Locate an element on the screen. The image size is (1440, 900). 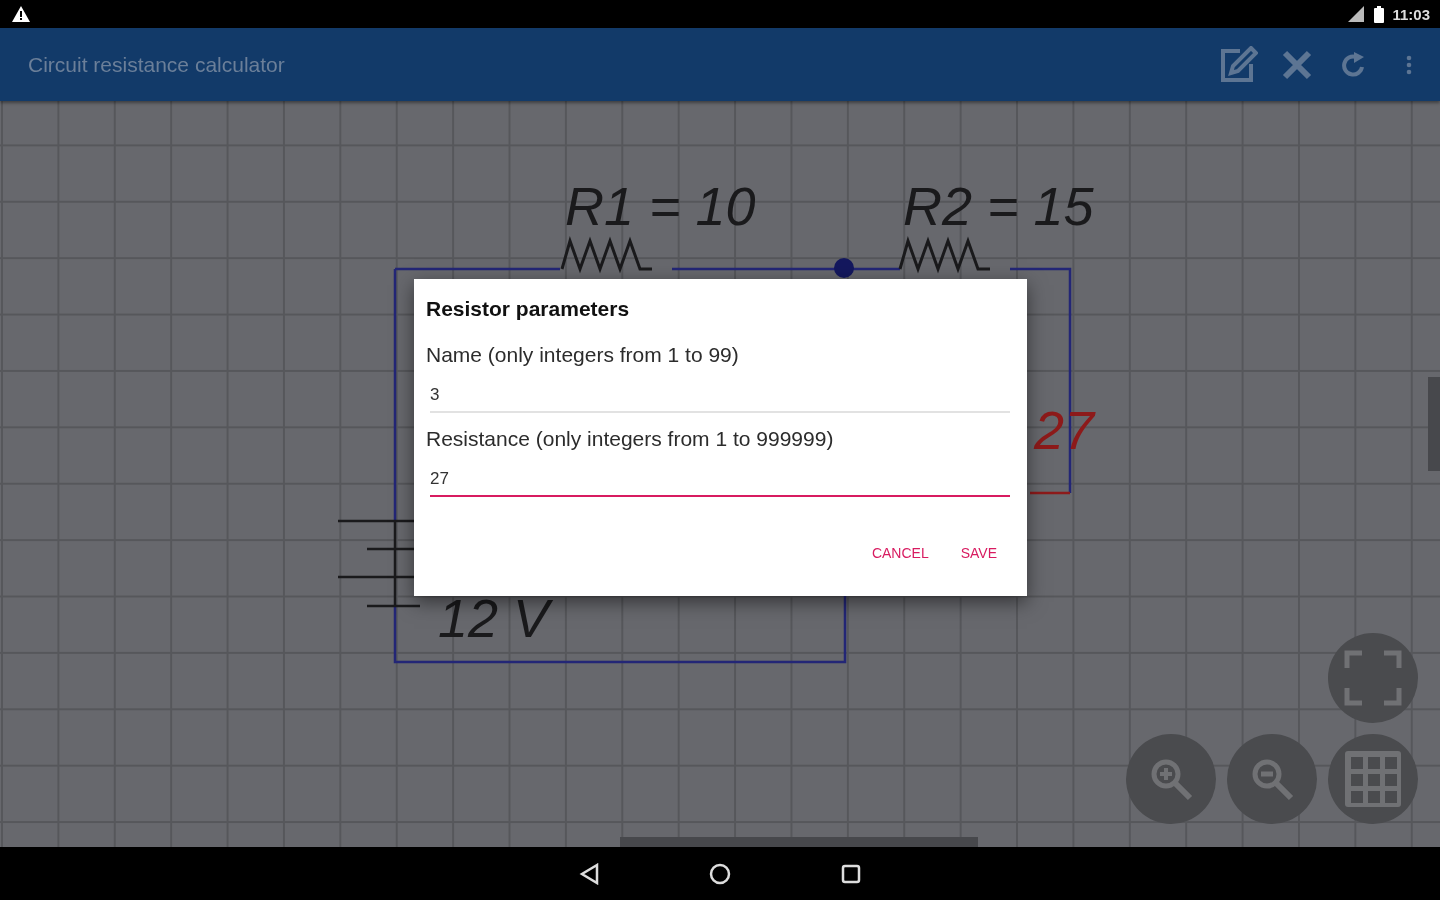
battery-icon is located at coordinates (1379, 14).